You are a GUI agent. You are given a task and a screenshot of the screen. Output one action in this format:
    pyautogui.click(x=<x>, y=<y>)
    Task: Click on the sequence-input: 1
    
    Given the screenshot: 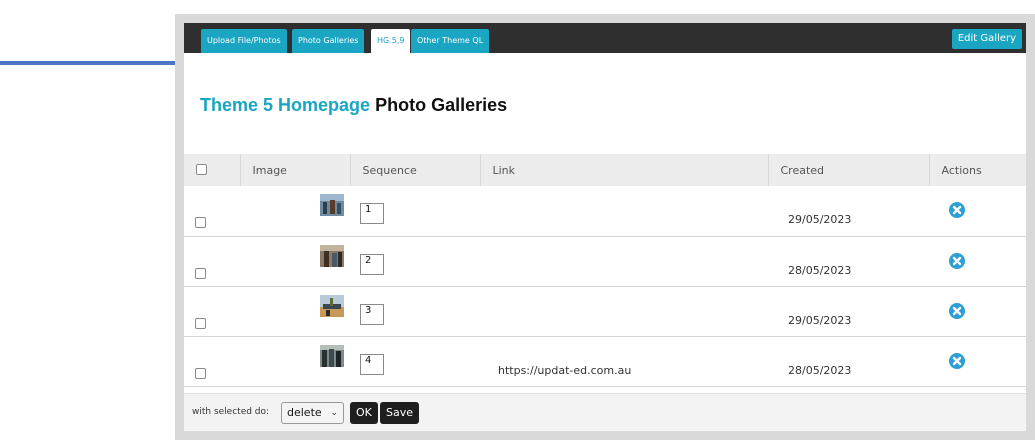 What is the action you would take?
    pyautogui.click(x=372, y=213)
    